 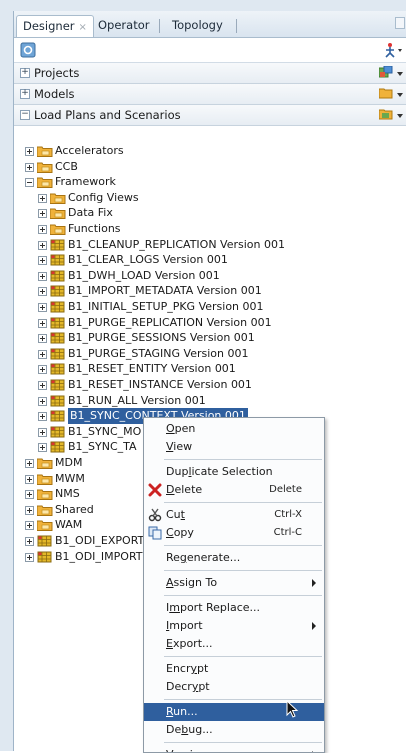 I want to click on tree-scenario-row: B1_RUN_ALL Version 001, so click(x=210, y=401).